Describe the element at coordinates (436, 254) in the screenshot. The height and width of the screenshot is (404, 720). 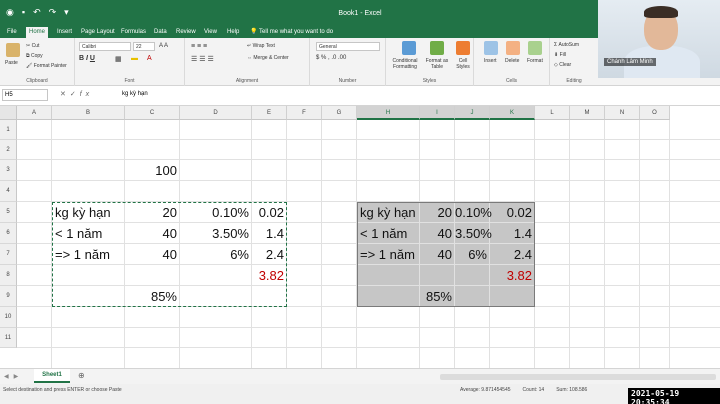
I see `cell-i7: 40` at that location.